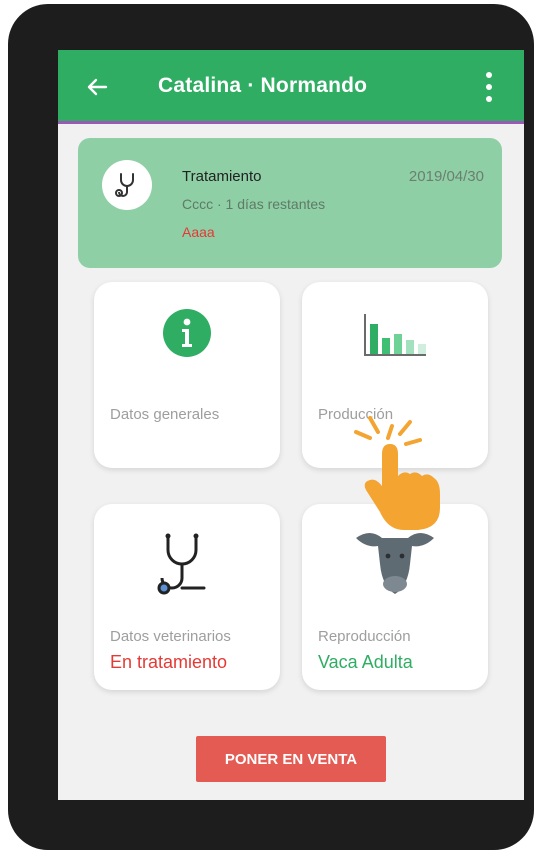 This screenshot has height=853, width=539. I want to click on treatment-date: 2019/04/30, so click(446, 176).